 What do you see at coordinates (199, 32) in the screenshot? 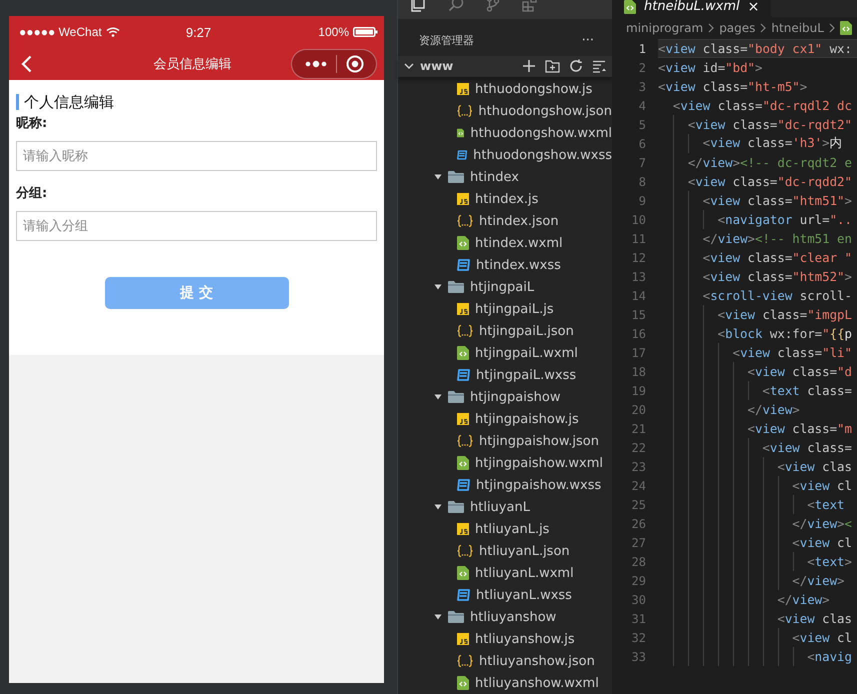
I see `clock-time: 9:27` at bounding box center [199, 32].